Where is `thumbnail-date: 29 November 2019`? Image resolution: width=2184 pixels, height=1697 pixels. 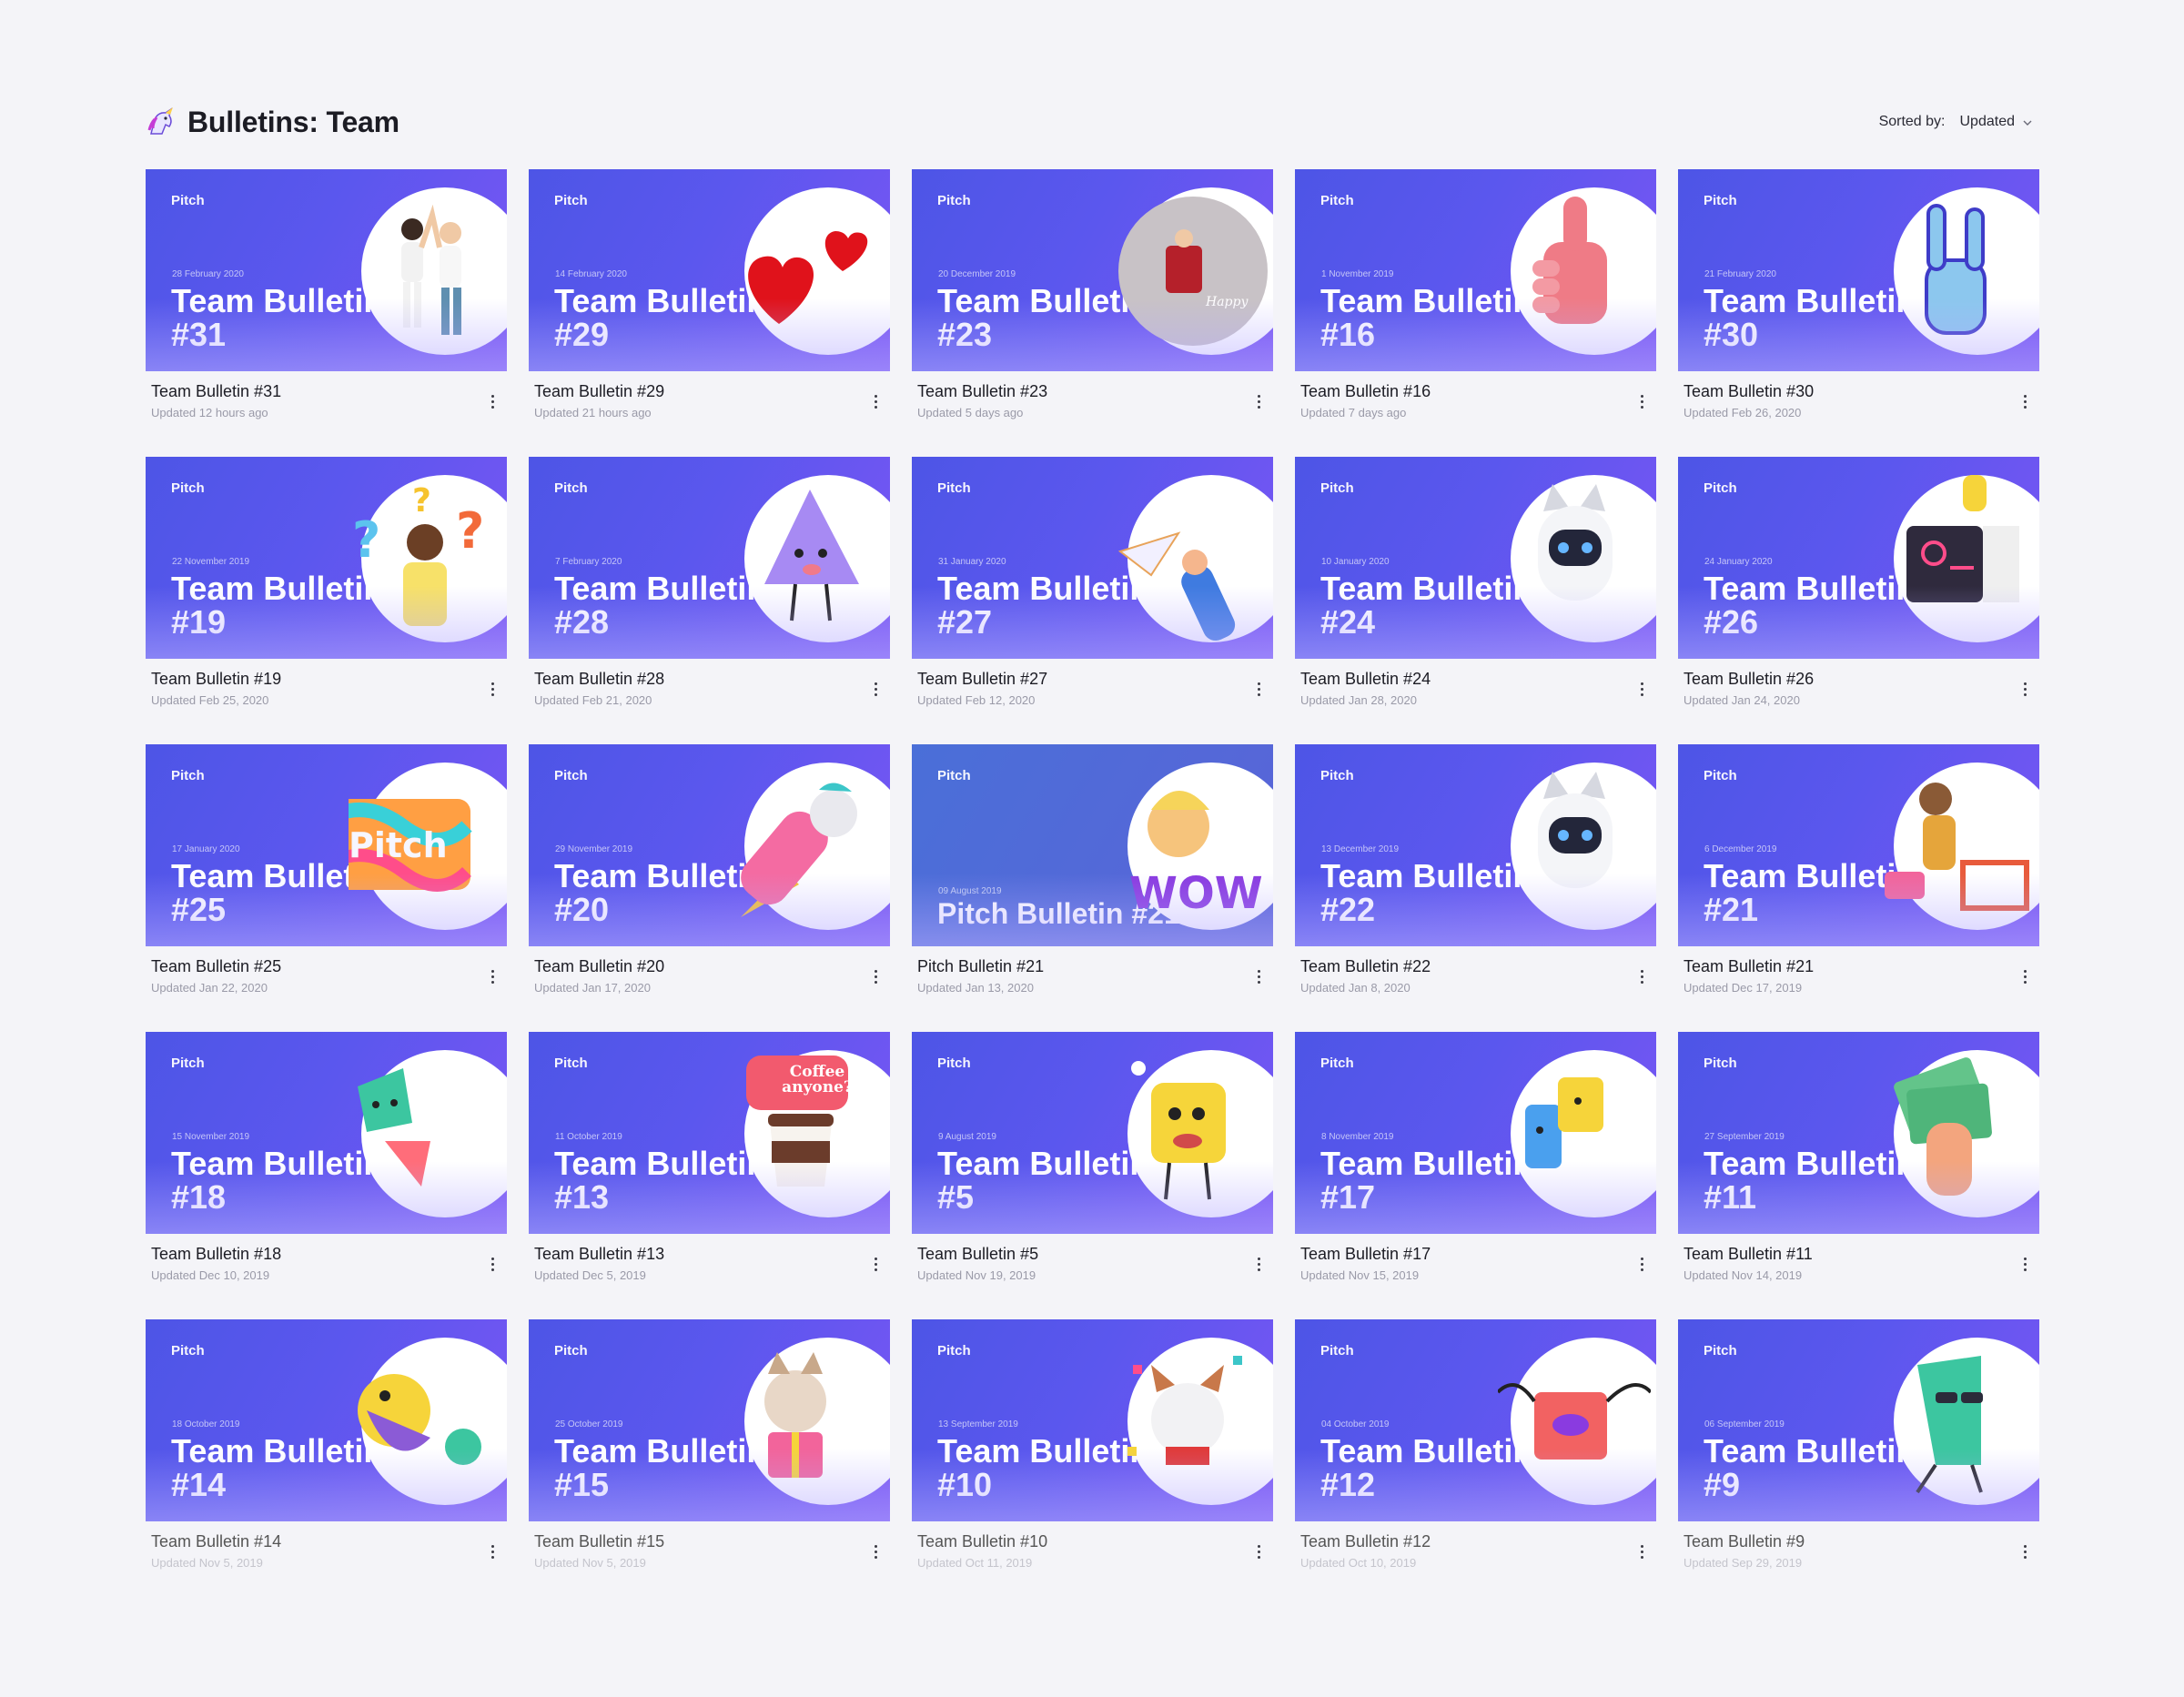
thumbnail-date: 29 November 2019 is located at coordinates (594, 849).